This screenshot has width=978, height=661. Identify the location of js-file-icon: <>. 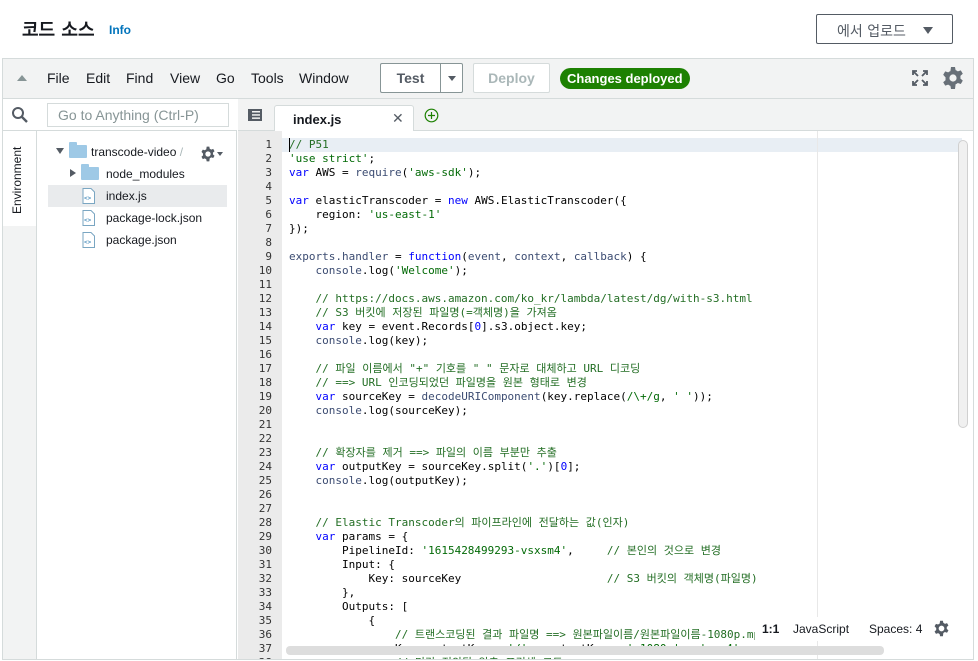
(88, 196).